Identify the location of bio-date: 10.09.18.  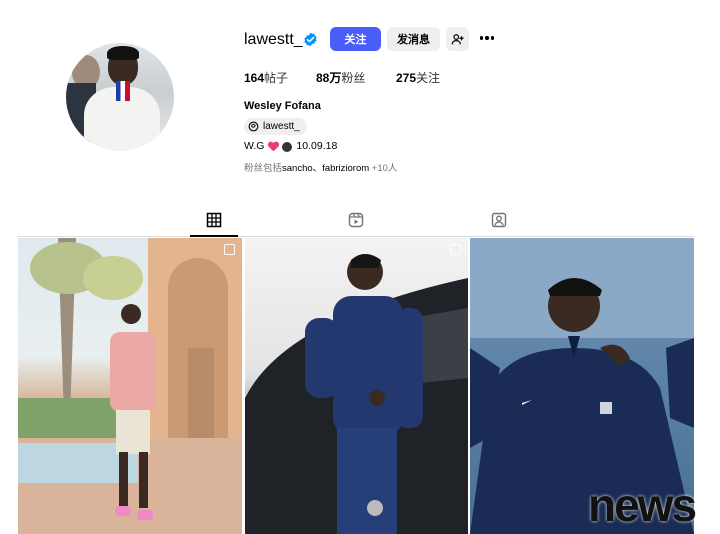
(317, 146).